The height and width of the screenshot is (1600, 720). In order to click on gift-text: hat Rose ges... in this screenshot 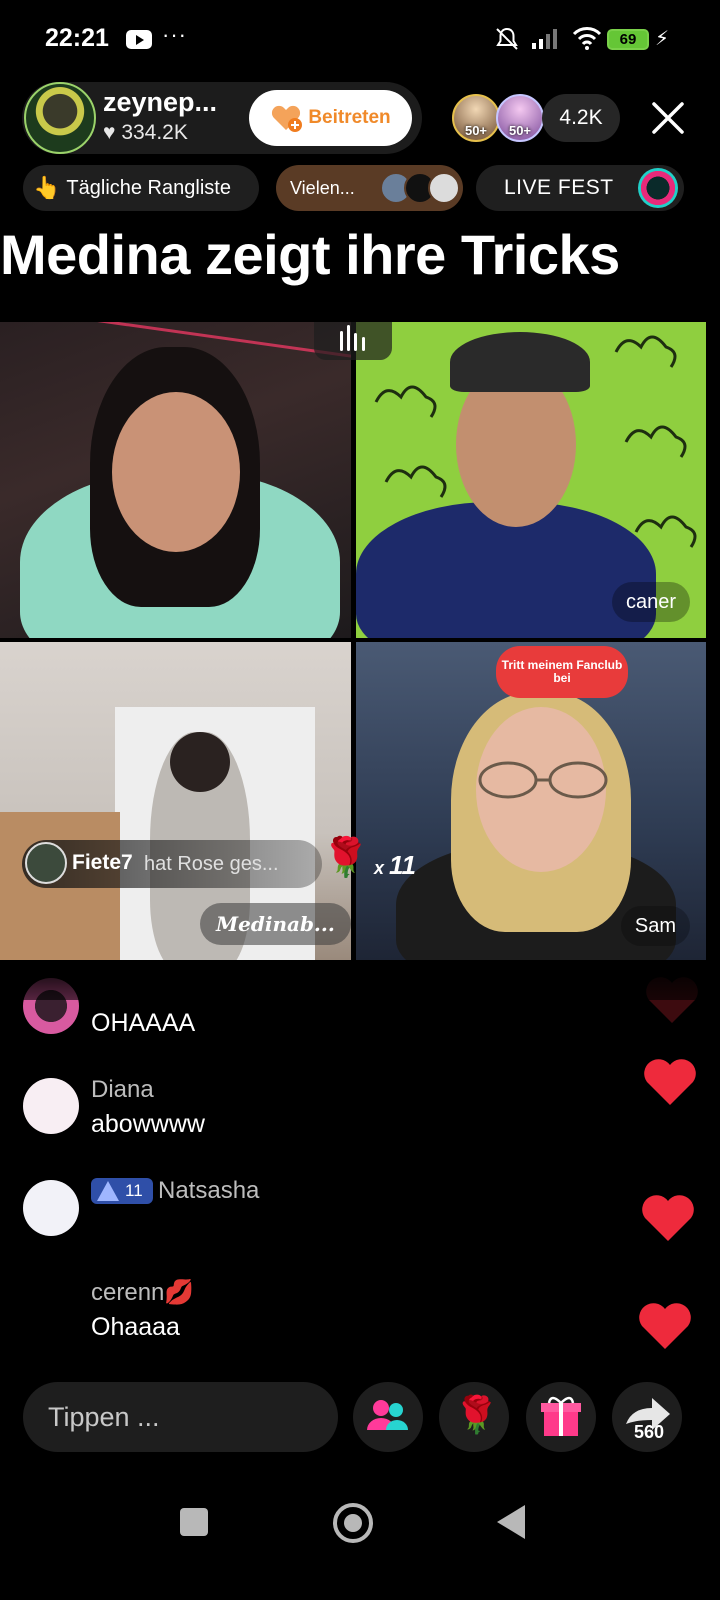, I will do `click(211, 864)`.